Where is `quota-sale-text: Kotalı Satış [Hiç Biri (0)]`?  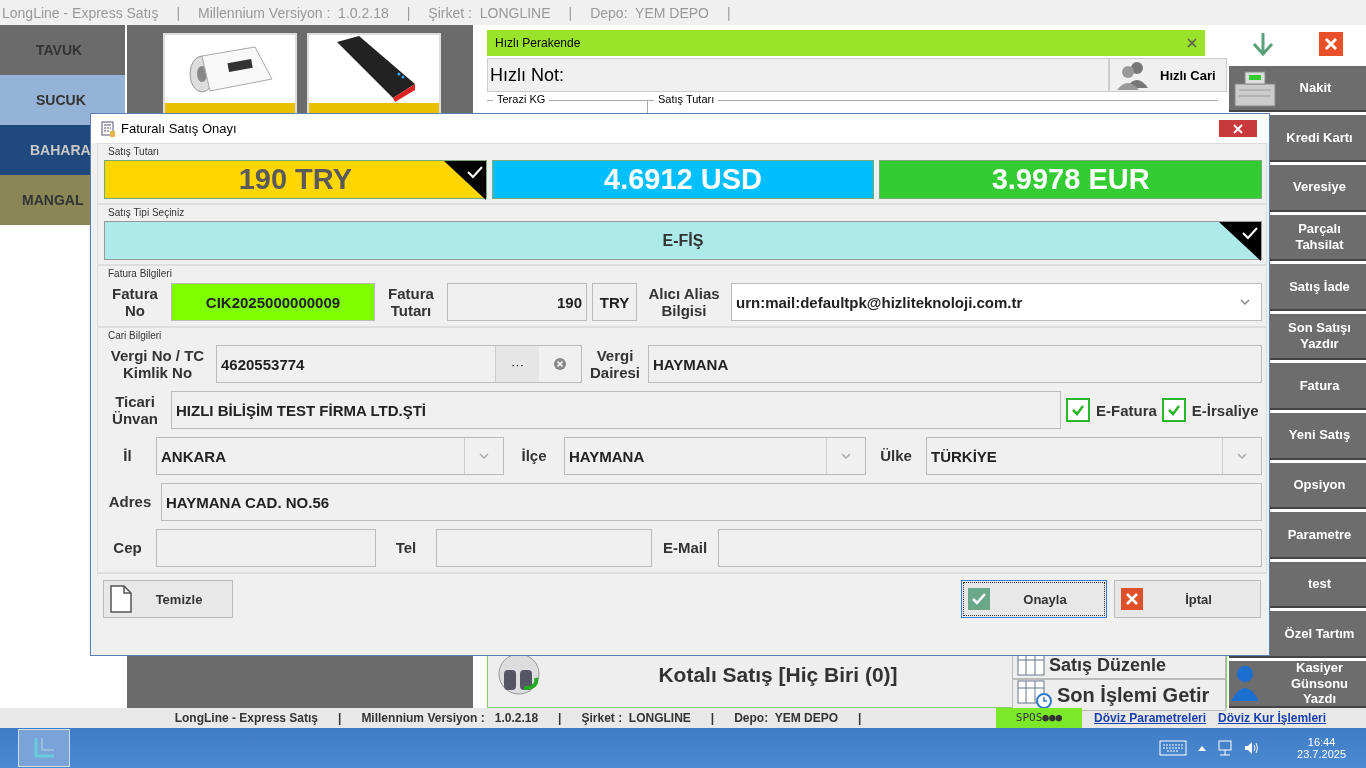
quota-sale-text: Kotalı Satış [Hiç Biri (0)] is located at coordinates (778, 675).